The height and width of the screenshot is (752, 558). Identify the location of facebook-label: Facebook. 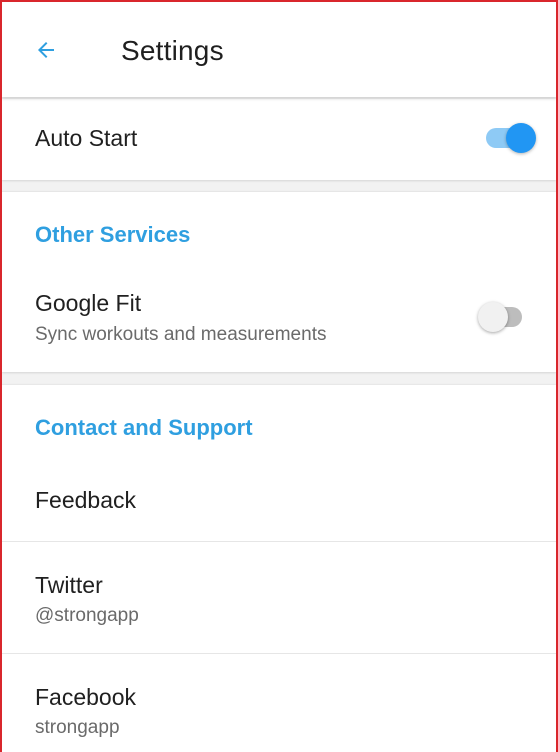
(86, 697).